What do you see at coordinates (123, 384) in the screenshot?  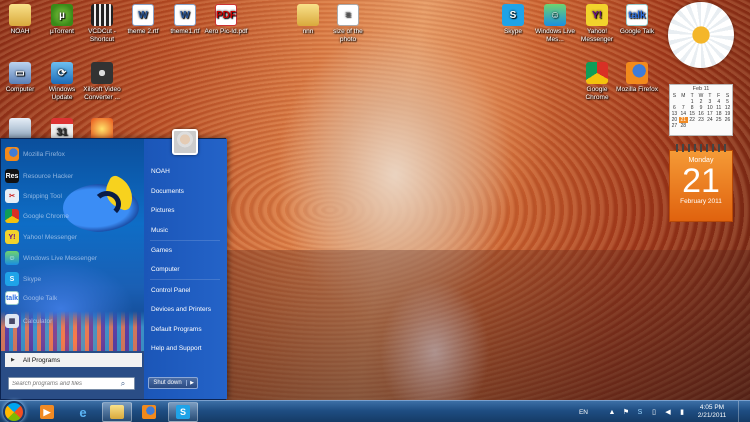 I see `search-icon: ⌕` at bounding box center [123, 384].